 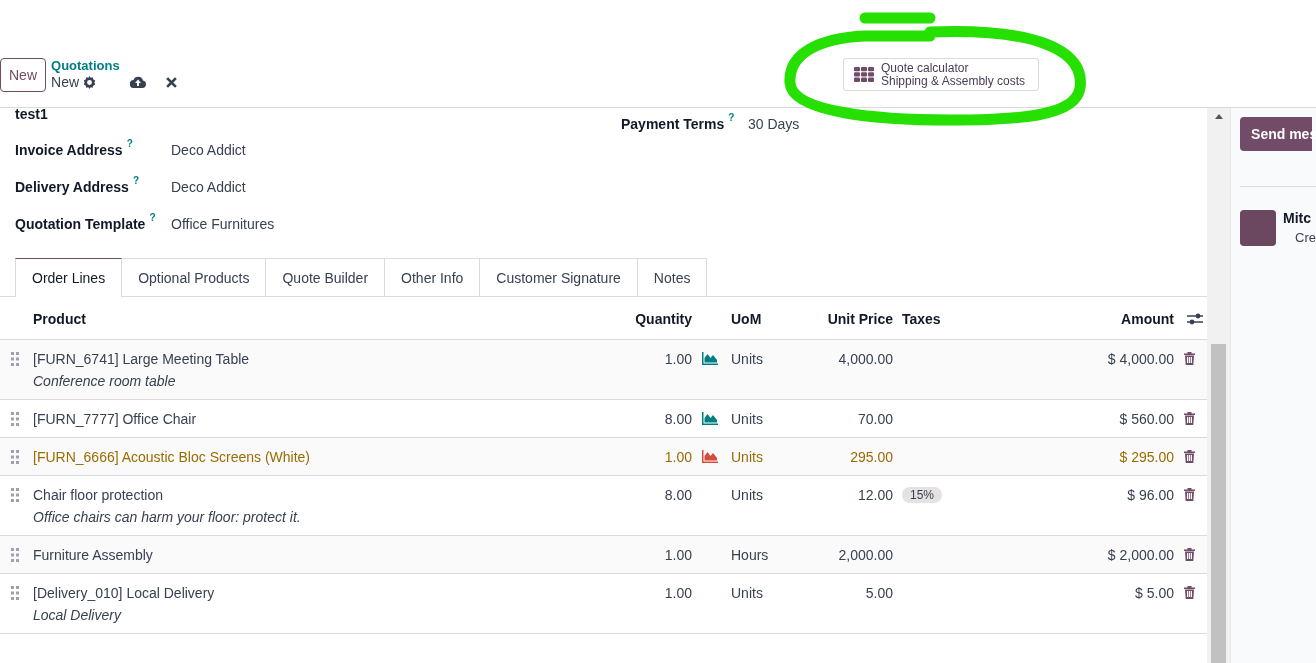 What do you see at coordinates (90, 82) in the screenshot?
I see `gear-icon` at bounding box center [90, 82].